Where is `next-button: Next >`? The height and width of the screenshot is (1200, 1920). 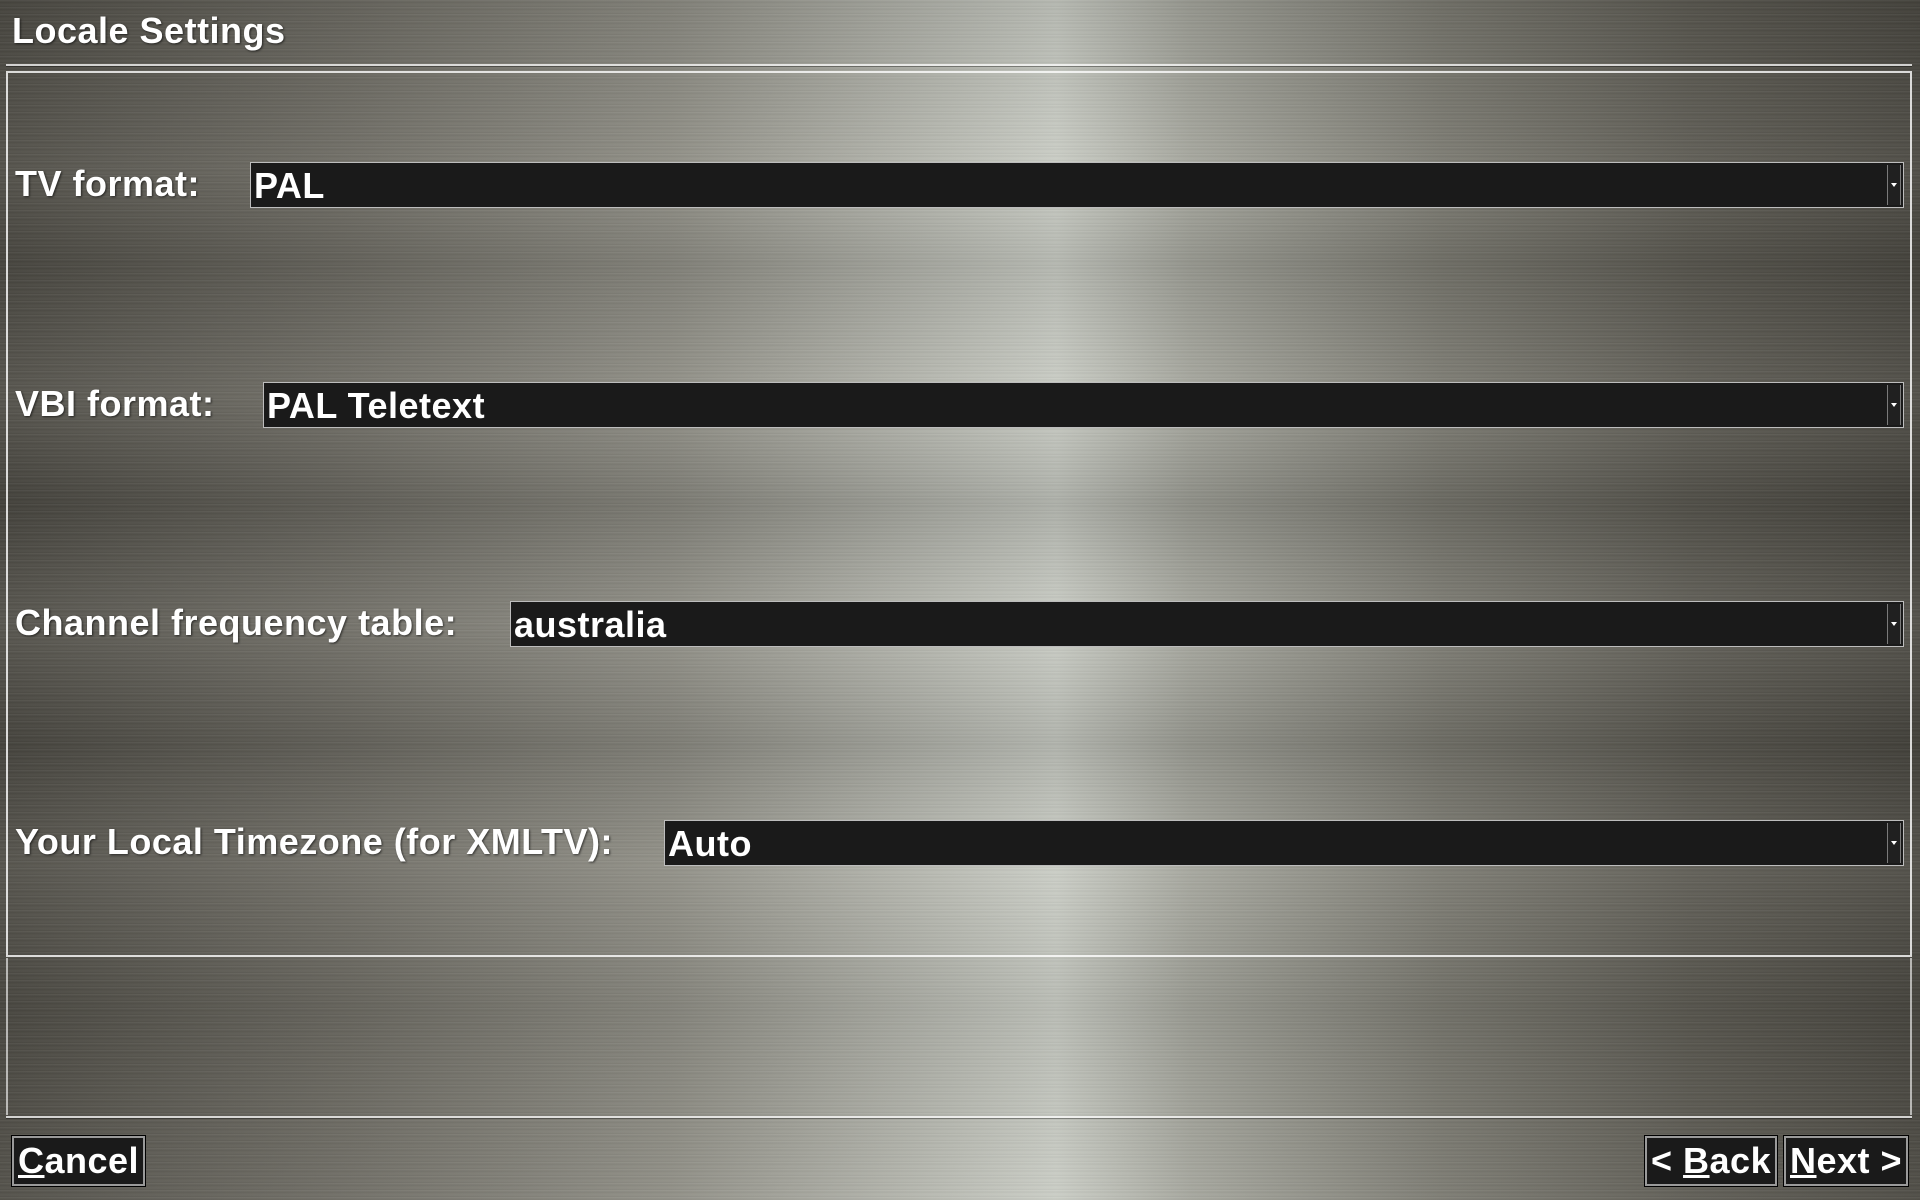
next-button: Next > is located at coordinates (1846, 1161).